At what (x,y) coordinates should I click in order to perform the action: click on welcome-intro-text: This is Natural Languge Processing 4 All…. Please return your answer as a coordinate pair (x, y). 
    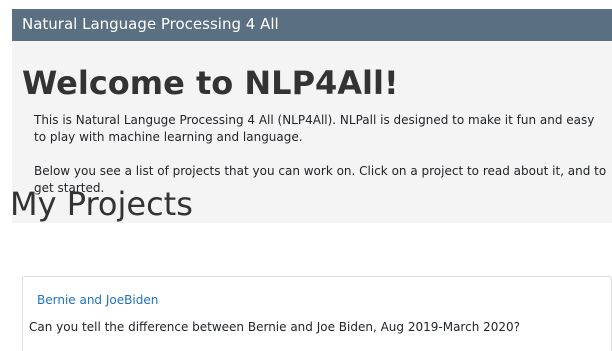
    Looking at the image, I should click on (314, 128).